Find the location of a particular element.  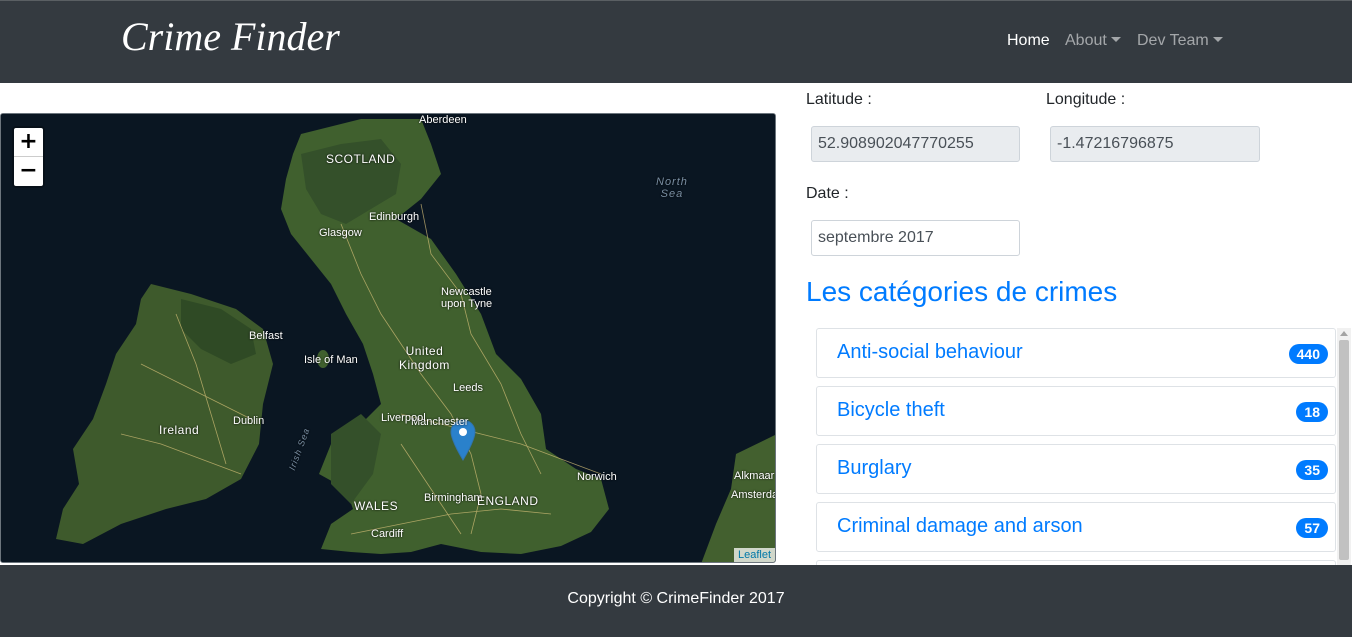

navbar: Crime Finder Home About Dev Team is located at coordinates (676, 41).